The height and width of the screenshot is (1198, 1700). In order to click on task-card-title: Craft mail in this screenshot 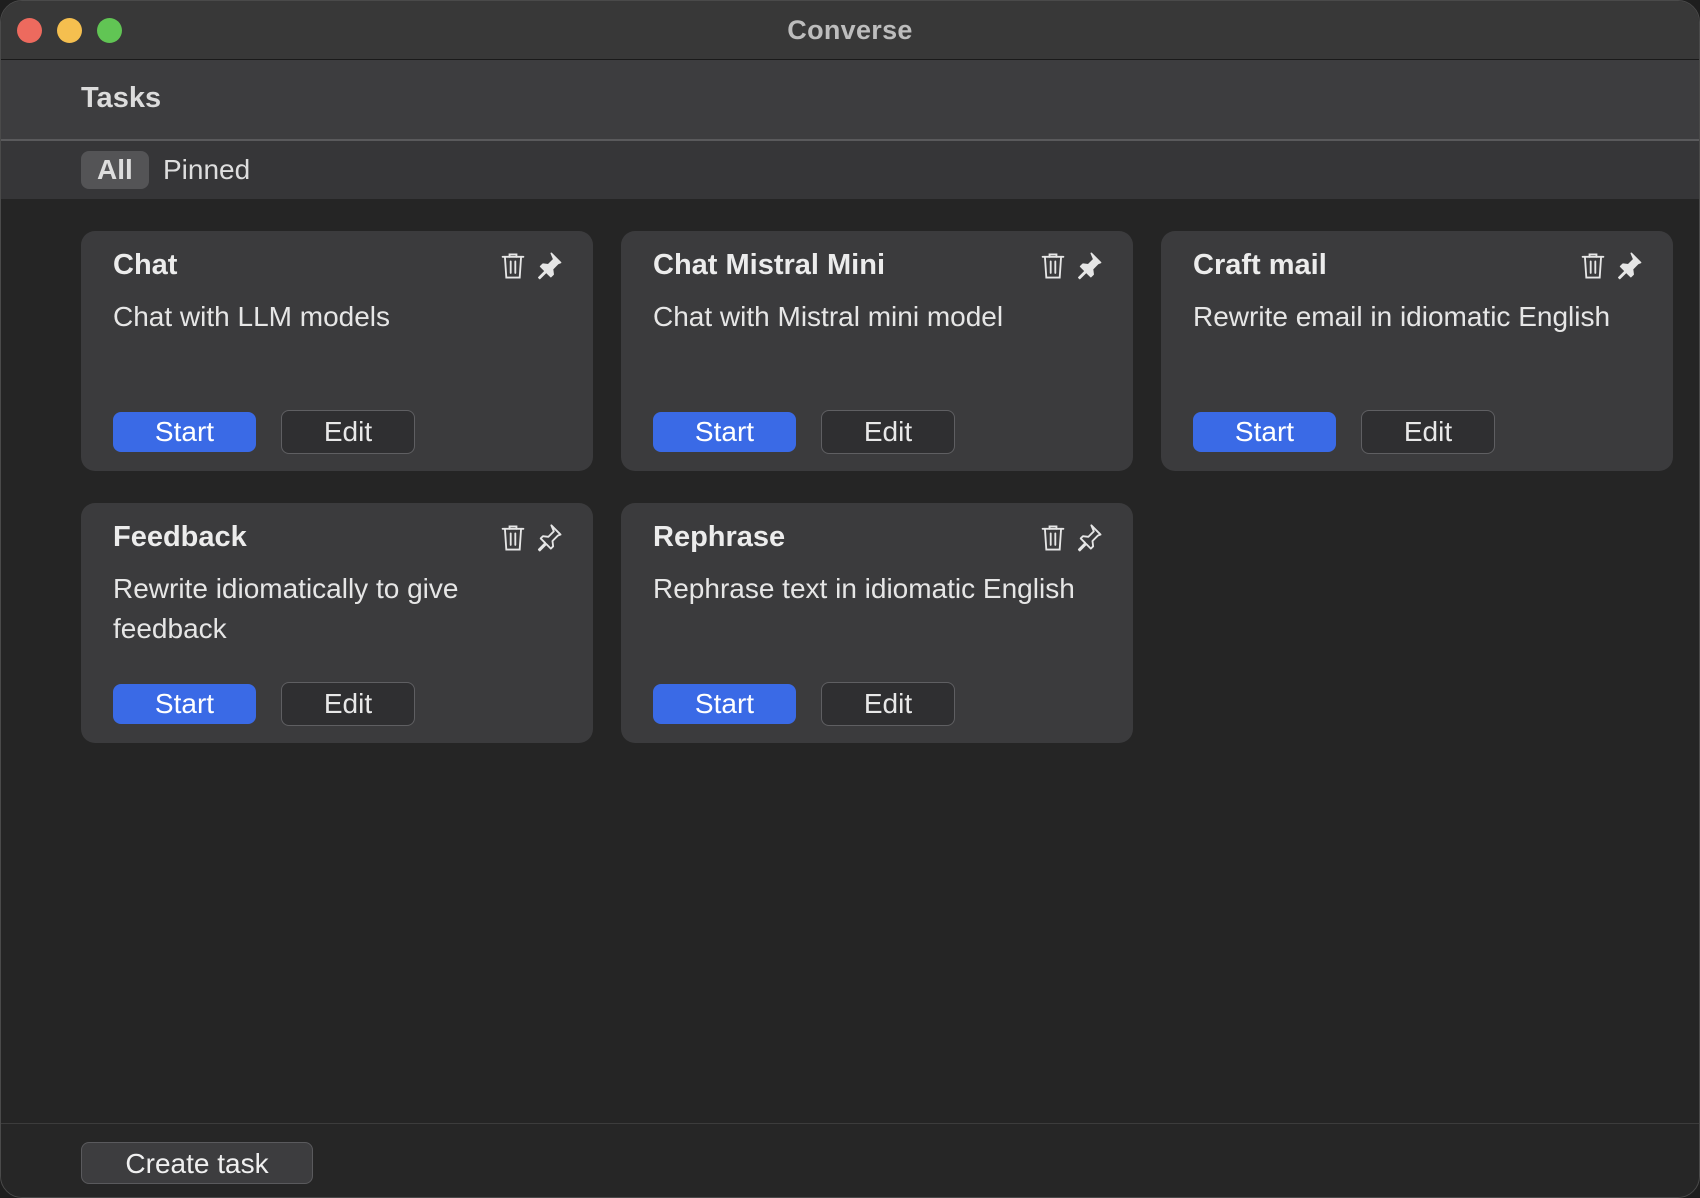, I will do `click(1260, 265)`.